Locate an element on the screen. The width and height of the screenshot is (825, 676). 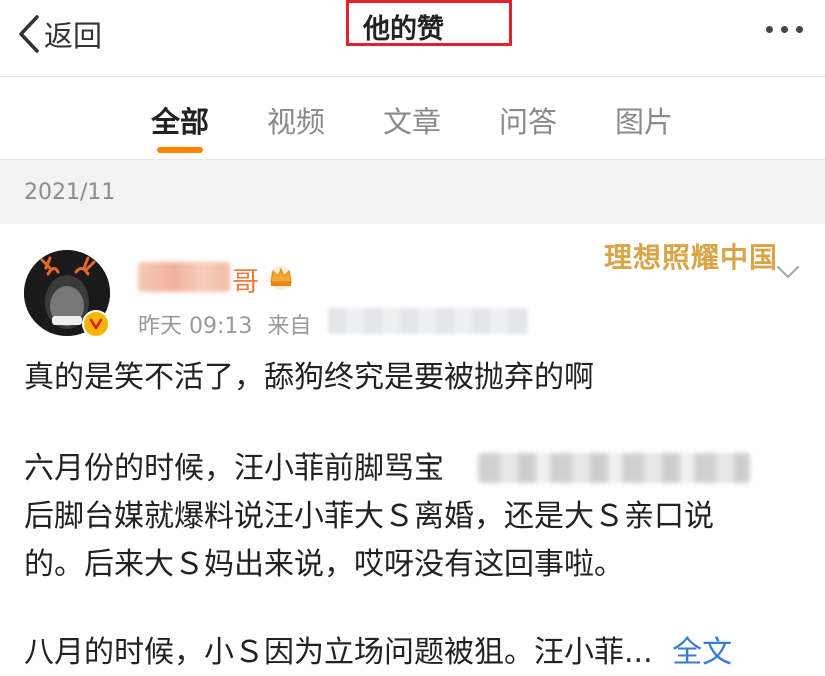
full-text-link: 全文 is located at coordinates (702, 652).